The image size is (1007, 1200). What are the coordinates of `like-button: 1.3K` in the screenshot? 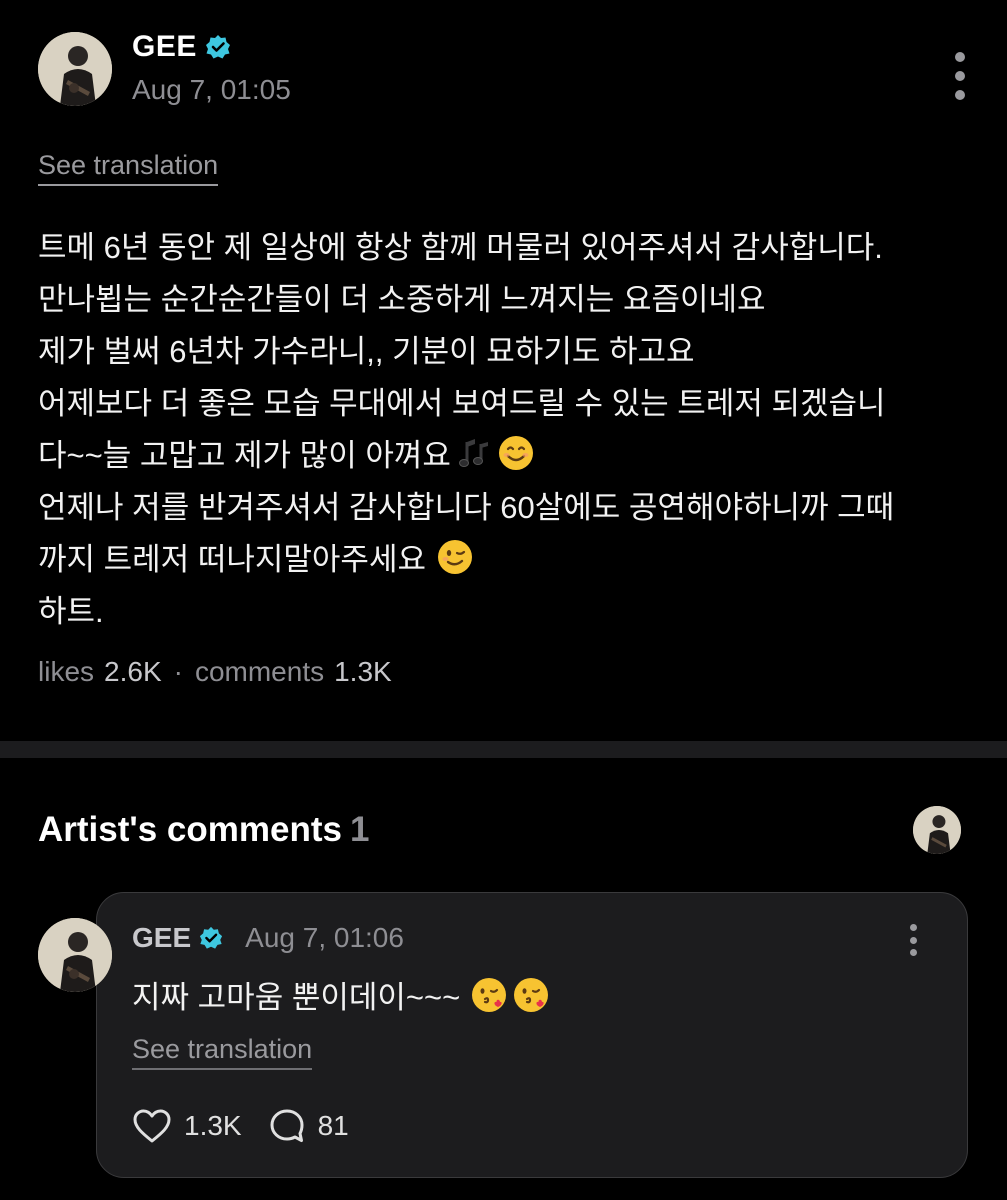 It's located at (187, 1126).